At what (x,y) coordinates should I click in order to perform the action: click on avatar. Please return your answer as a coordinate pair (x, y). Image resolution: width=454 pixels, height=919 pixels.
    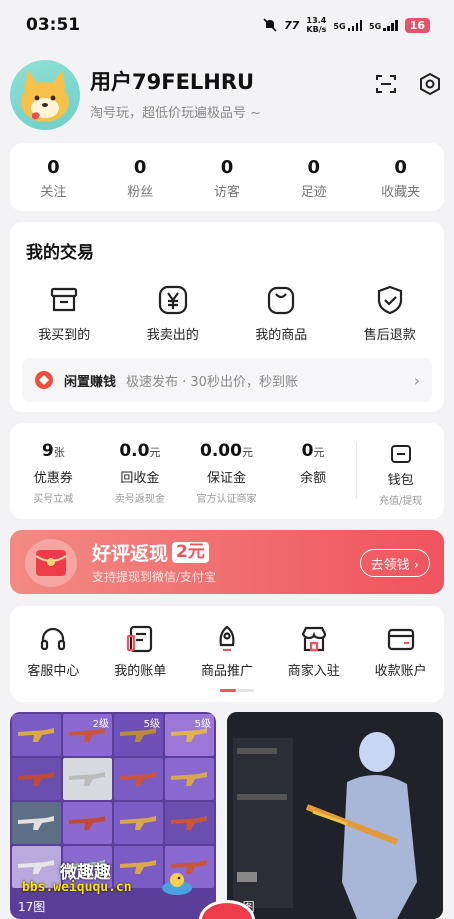
    Looking at the image, I should click on (45, 95).